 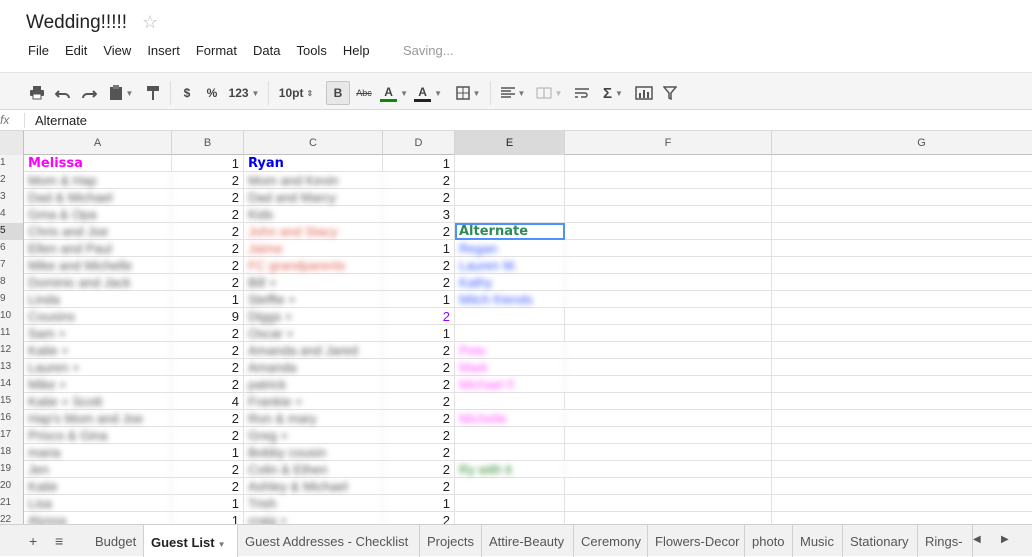 I want to click on menu-insert: Insert, so click(x=163, y=52).